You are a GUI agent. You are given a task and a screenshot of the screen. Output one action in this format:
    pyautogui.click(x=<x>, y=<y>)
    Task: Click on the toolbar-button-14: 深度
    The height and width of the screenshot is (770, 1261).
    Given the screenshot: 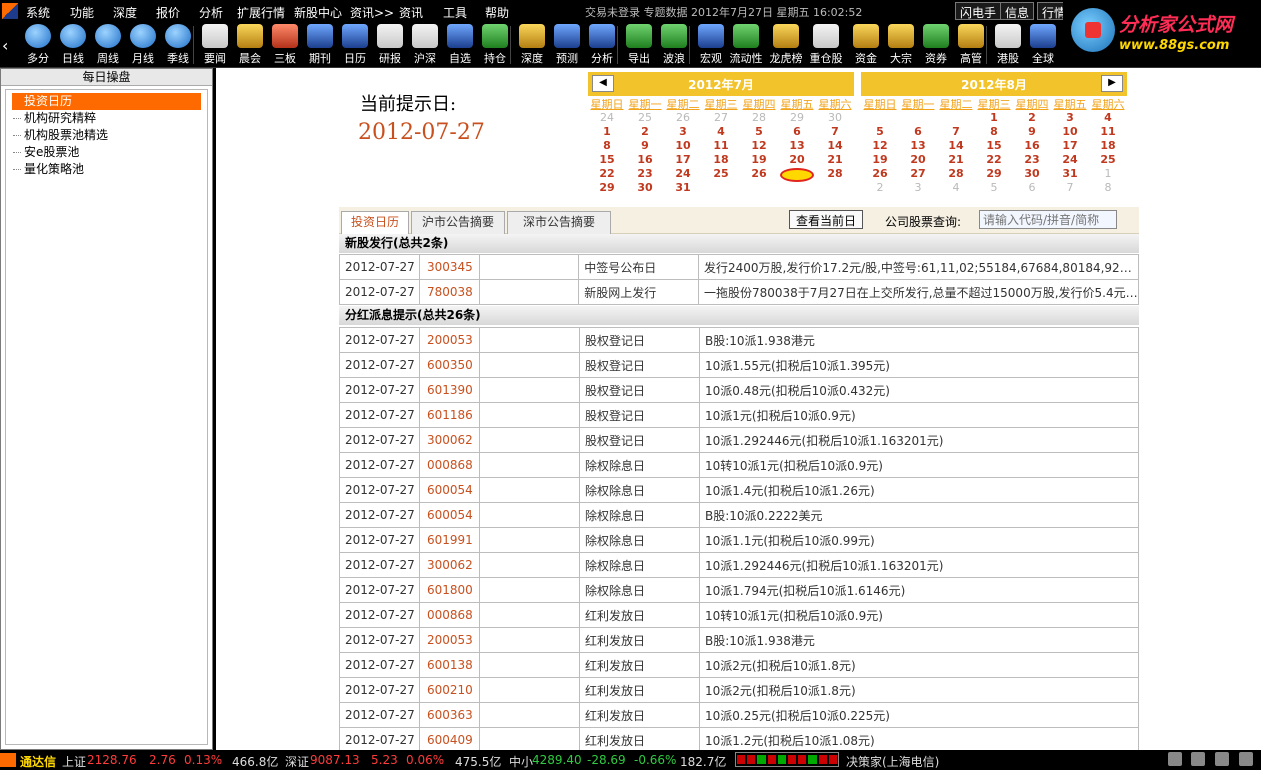 What is the action you would take?
    pyautogui.click(x=532, y=45)
    